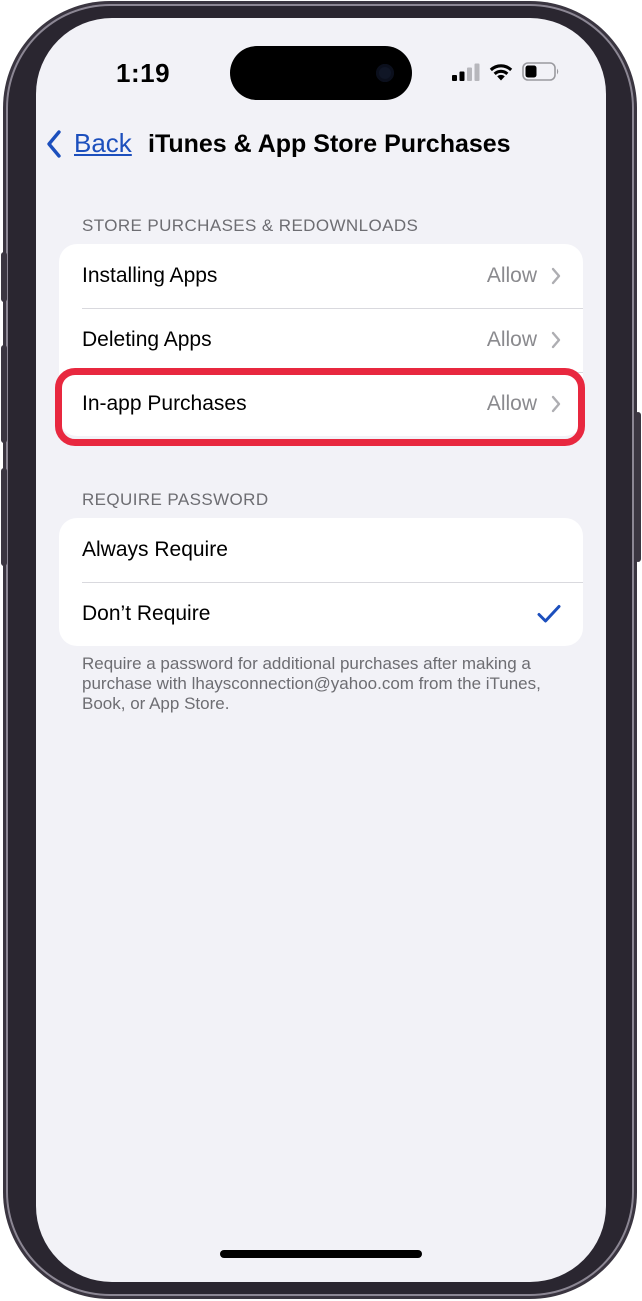  I want to click on page-title: iTunes & App Store Purchases, so click(329, 144).